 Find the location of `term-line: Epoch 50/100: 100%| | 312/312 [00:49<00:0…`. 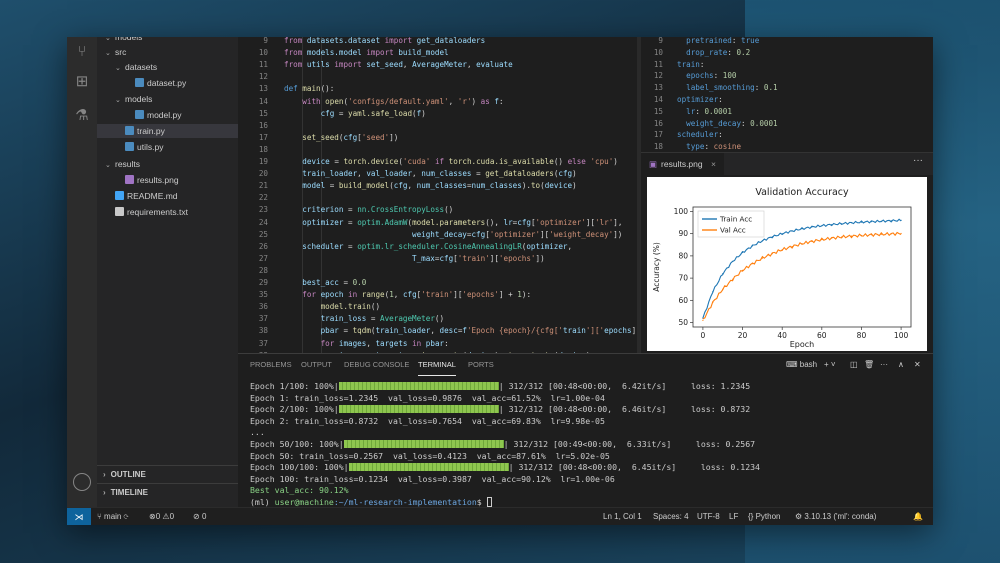

term-line: Epoch 50/100: 100%| | 312/312 [00:49<00:0… is located at coordinates (503, 443).